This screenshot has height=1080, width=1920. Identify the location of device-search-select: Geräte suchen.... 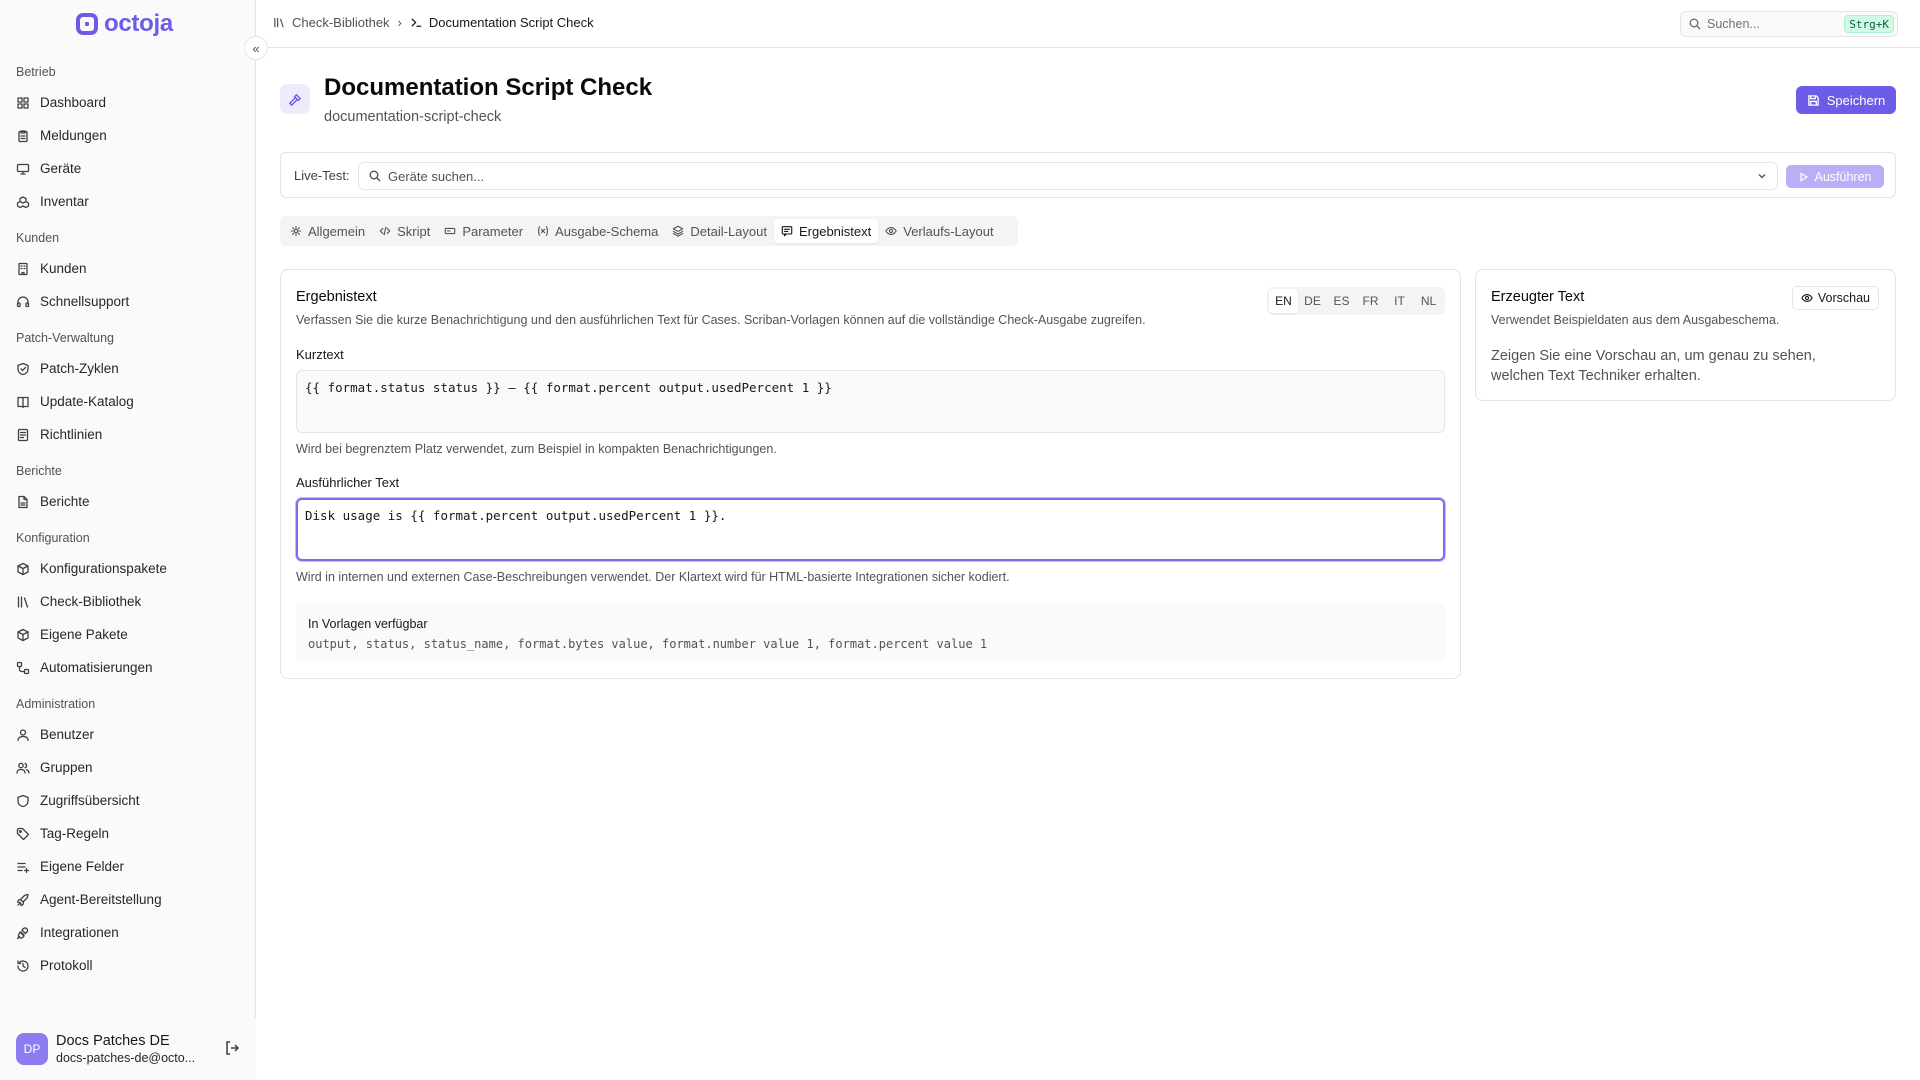
(1068, 176).